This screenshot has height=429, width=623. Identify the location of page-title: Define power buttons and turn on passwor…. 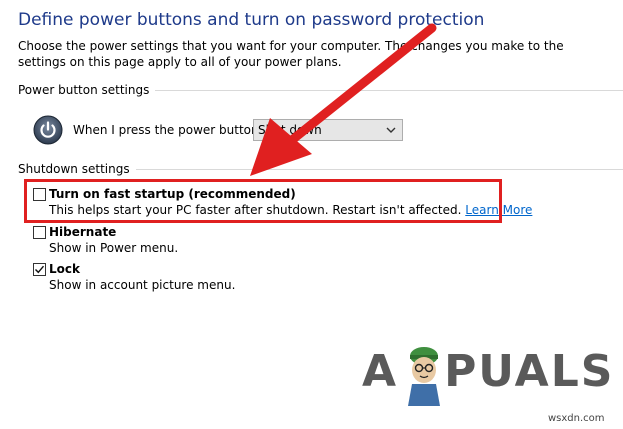
(251, 20).